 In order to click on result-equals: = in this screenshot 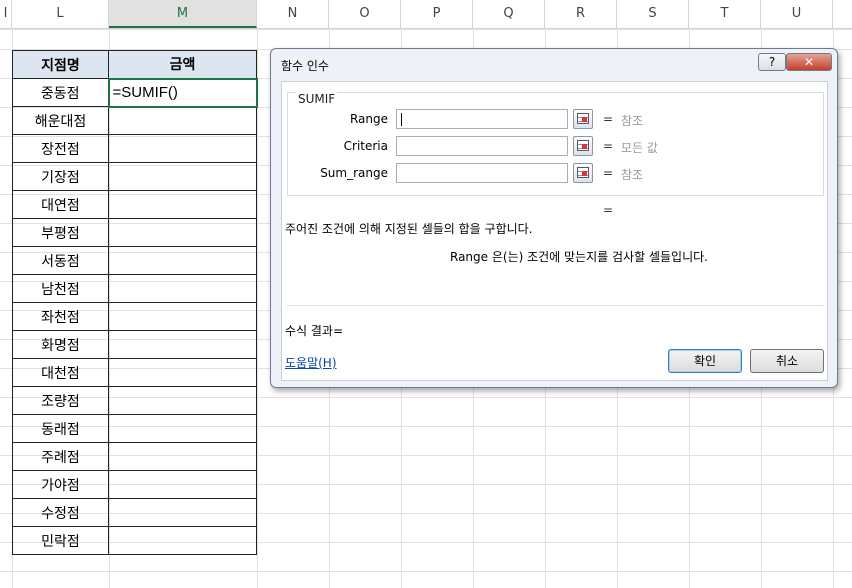, I will do `click(608, 210)`.